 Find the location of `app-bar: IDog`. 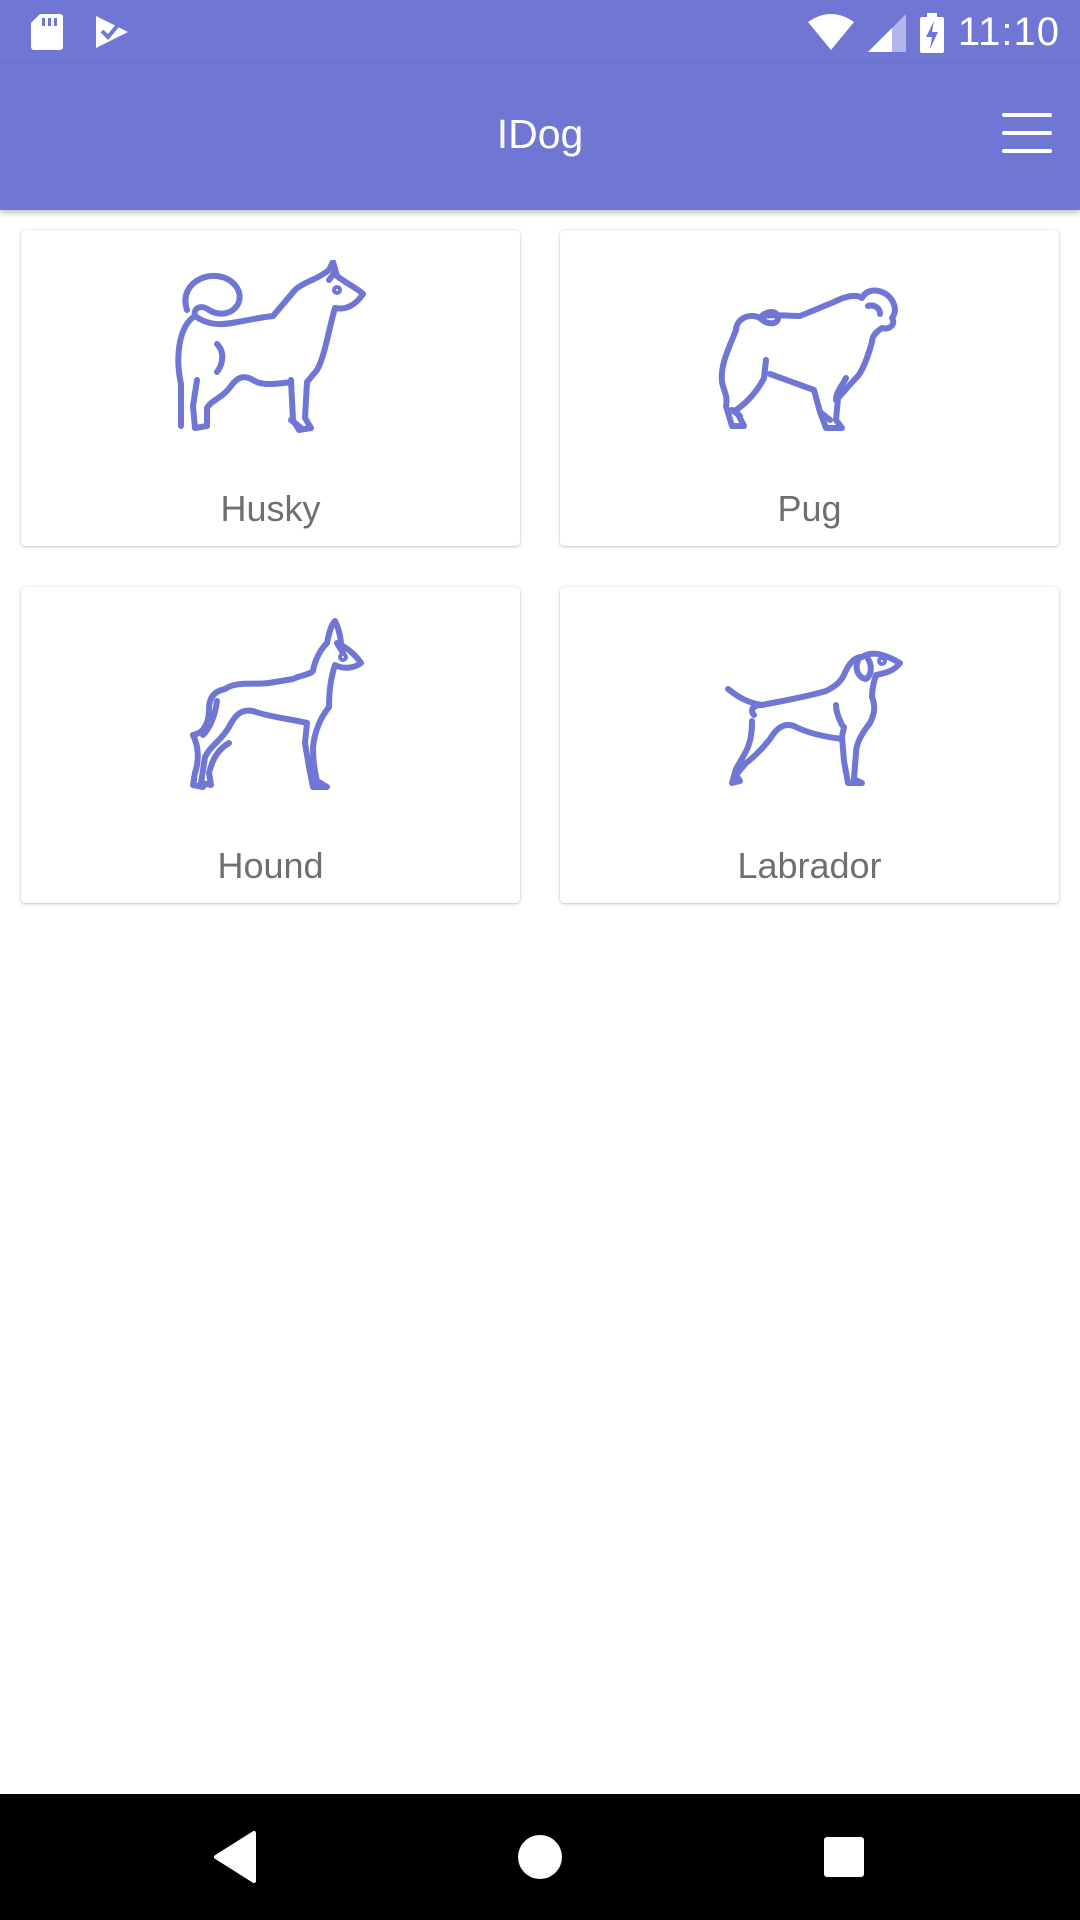

app-bar: IDog is located at coordinates (540, 136).